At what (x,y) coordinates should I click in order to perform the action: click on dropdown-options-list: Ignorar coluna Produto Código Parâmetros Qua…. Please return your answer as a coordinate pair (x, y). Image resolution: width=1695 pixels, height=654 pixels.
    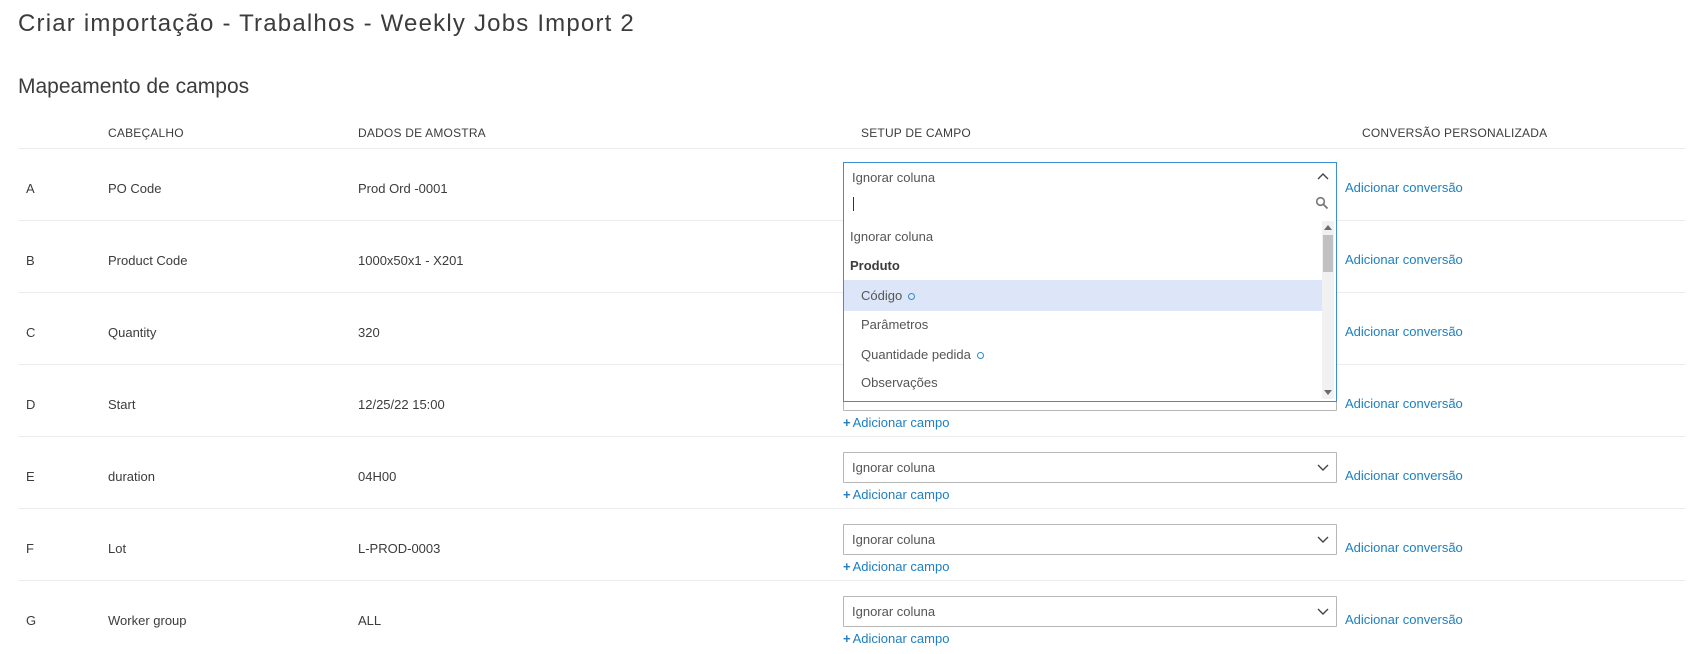
    Looking at the image, I should click on (1083, 311).